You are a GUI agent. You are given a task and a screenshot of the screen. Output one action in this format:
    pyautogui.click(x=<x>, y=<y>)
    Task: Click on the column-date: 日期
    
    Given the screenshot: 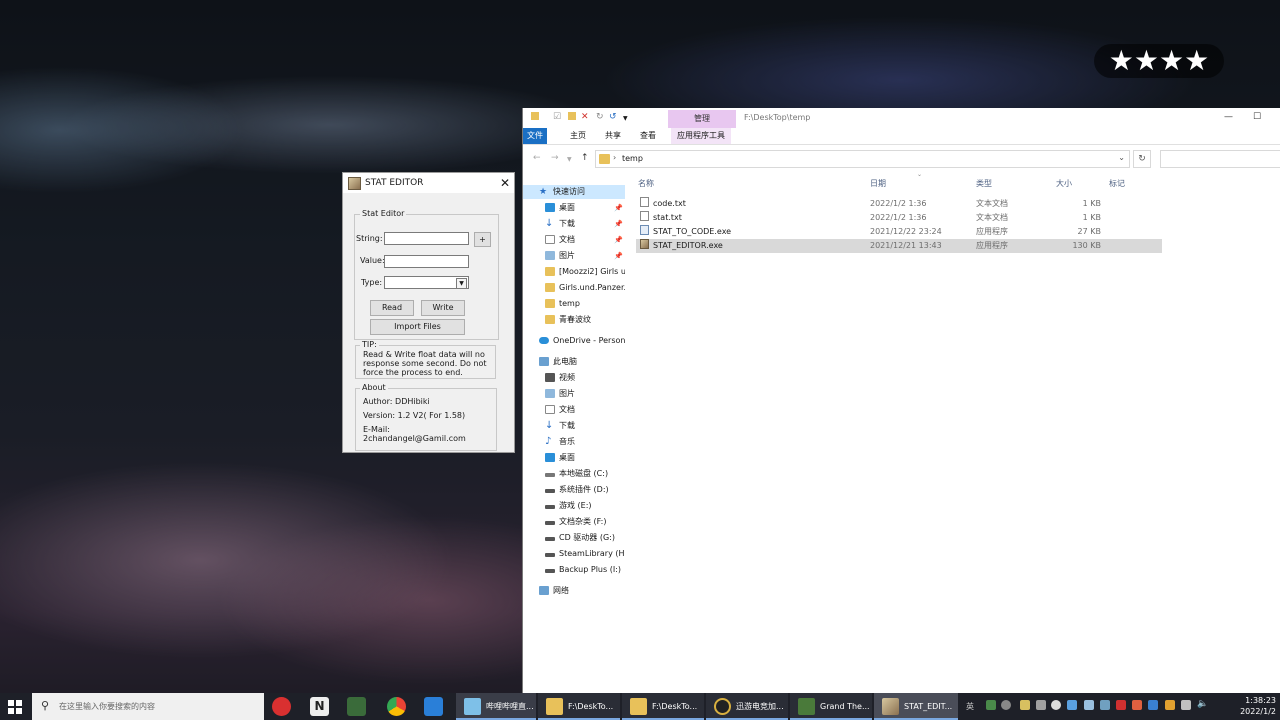 What is the action you would take?
    pyautogui.click(x=878, y=183)
    